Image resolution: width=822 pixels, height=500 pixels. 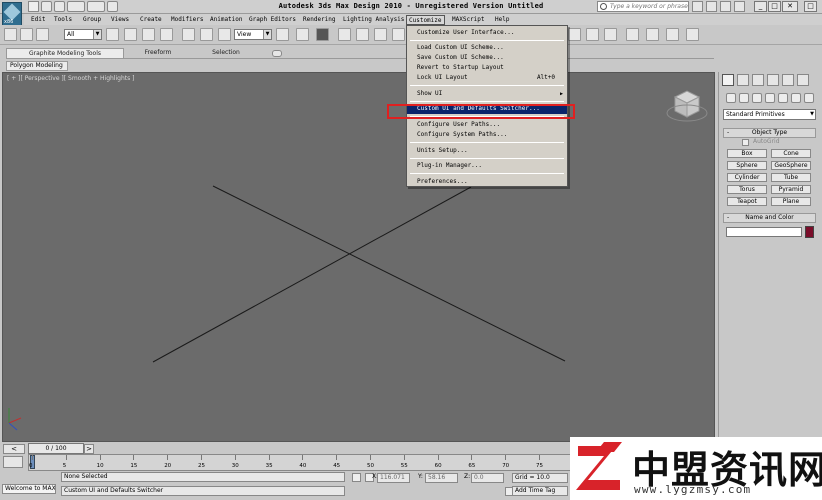 What do you see at coordinates (224, 34) in the screenshot?
I see `scale-icon` at bounding box center [224, 34].